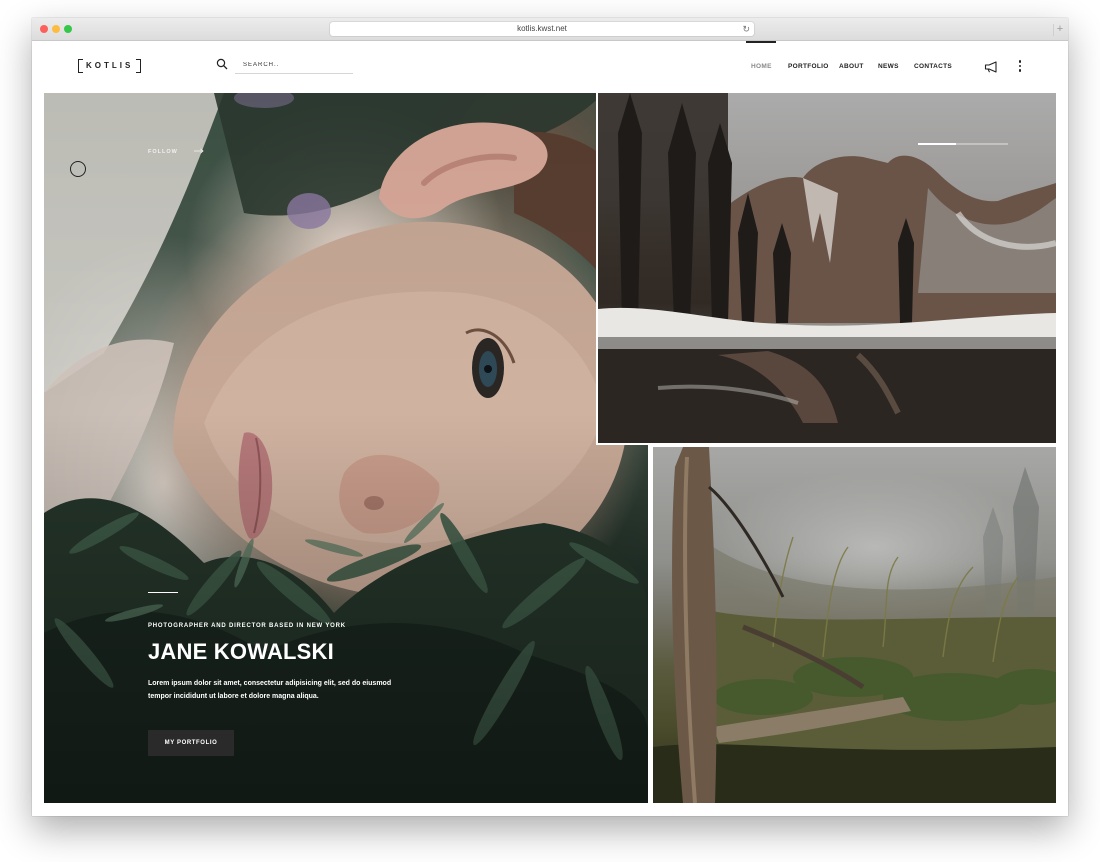  Describe the element at coordinates (746, 29) in the screenshot. I see `reload-icon: ↻` at that location.